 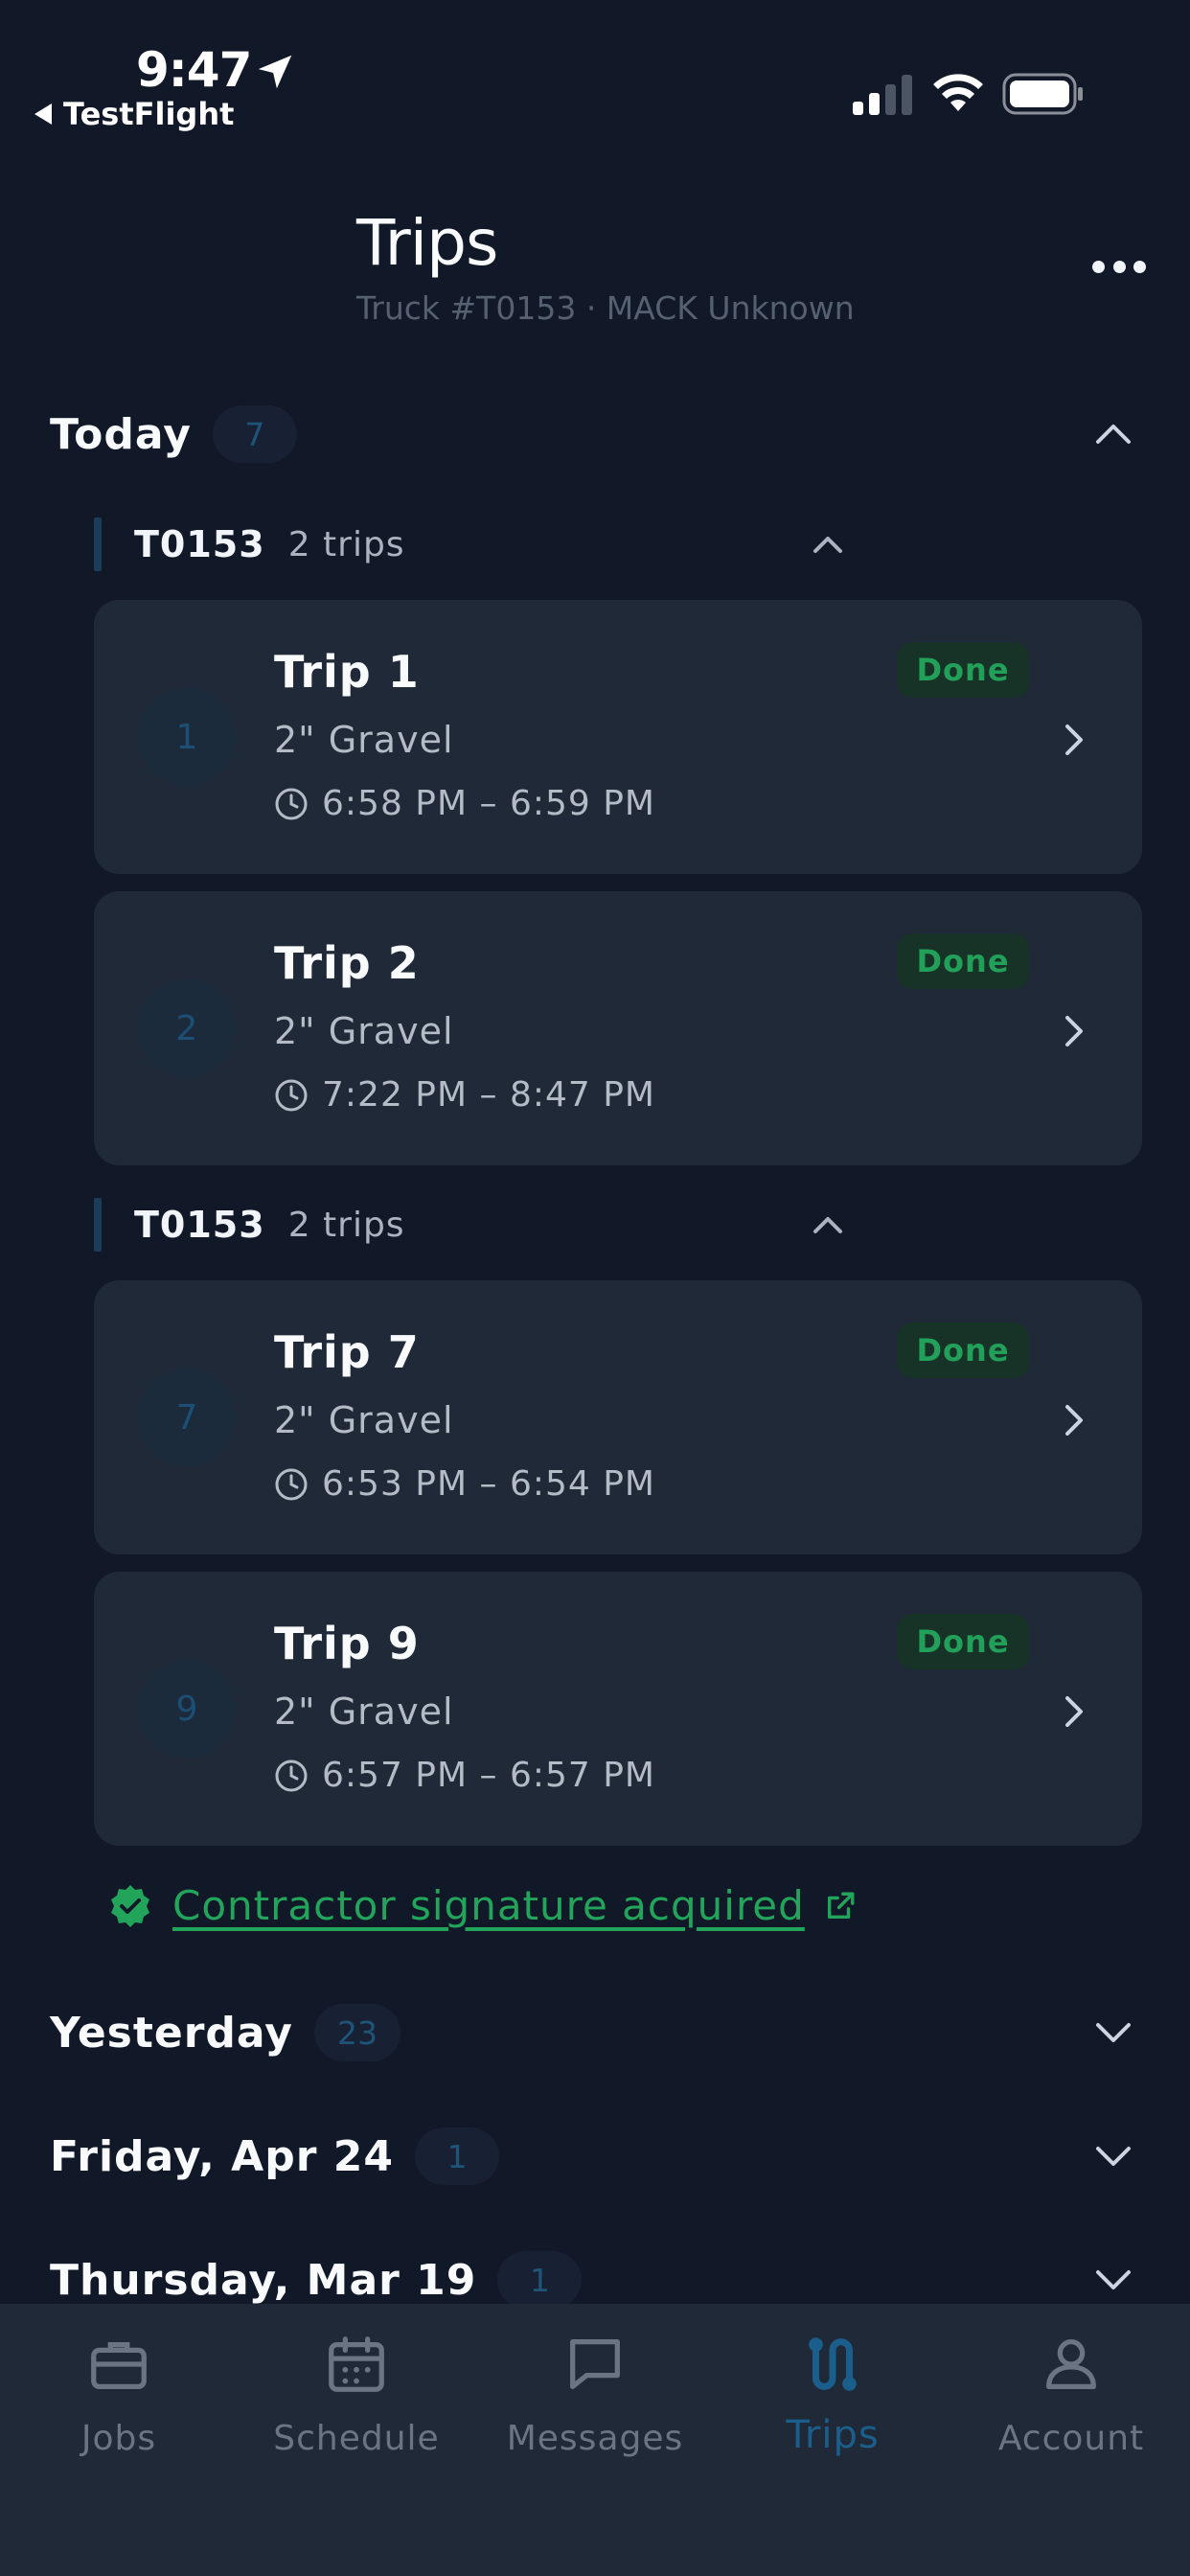 What do you see at coordinates (427, 243) in the screenshot?
I see `page-title: Trips` at bounding box center [427, 243].